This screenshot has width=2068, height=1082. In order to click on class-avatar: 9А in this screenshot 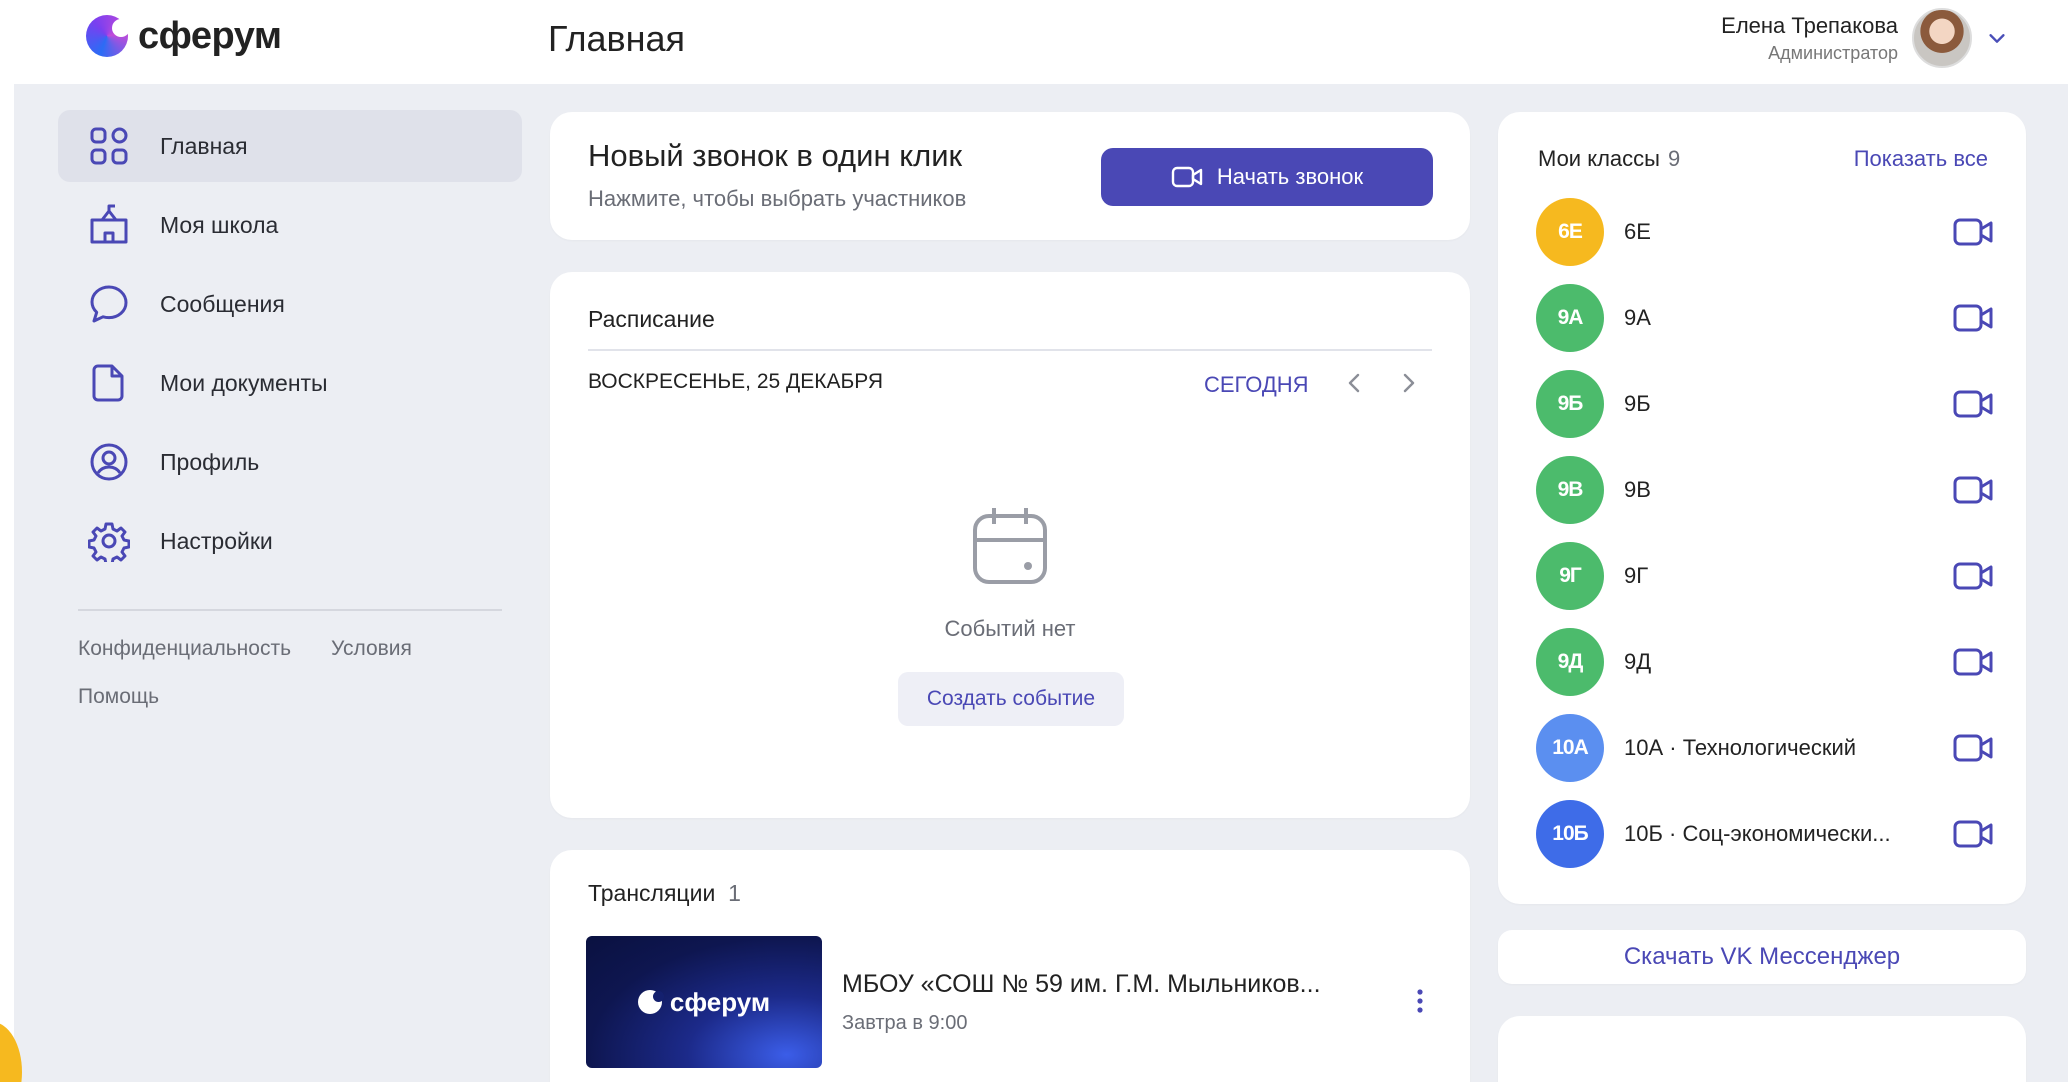, I will do `click(1570, 318)`.